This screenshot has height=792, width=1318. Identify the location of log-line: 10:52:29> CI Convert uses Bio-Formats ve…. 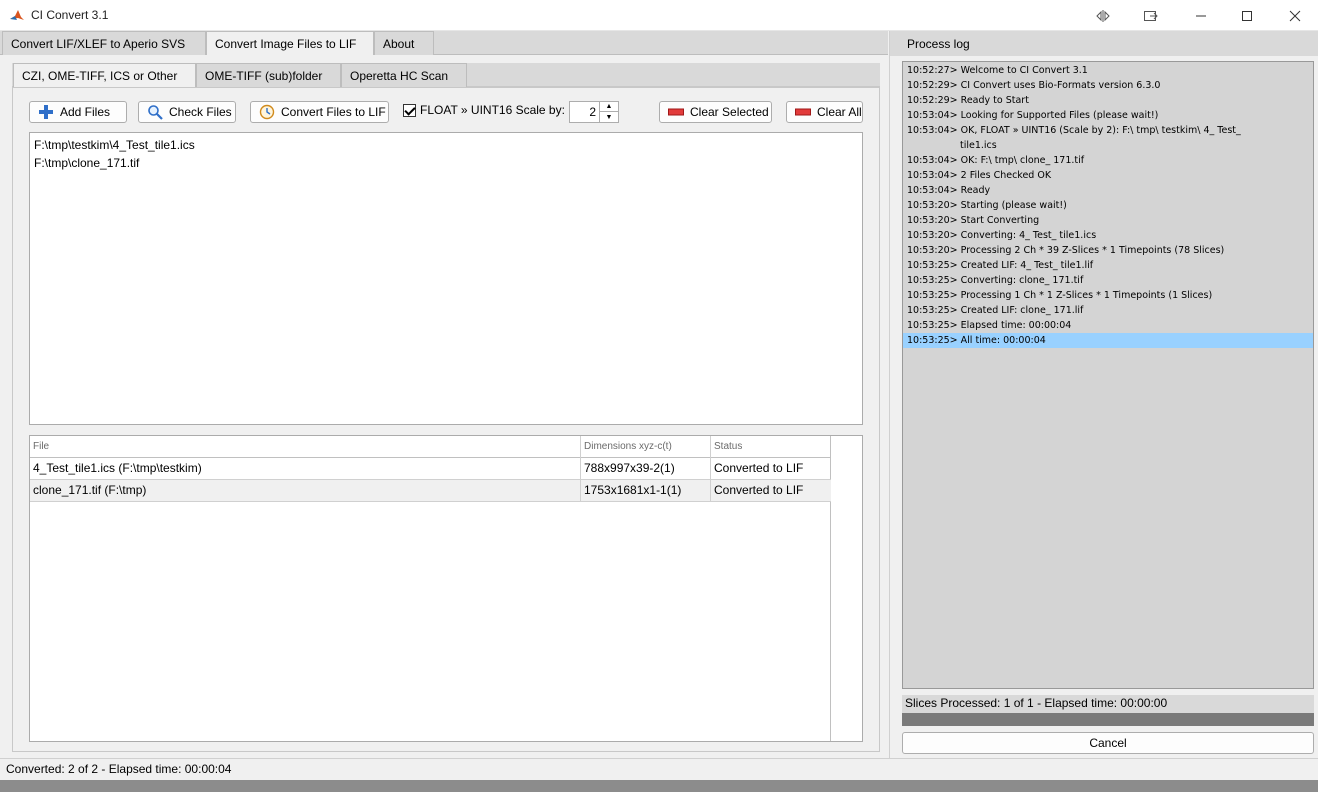
(1108, 85).